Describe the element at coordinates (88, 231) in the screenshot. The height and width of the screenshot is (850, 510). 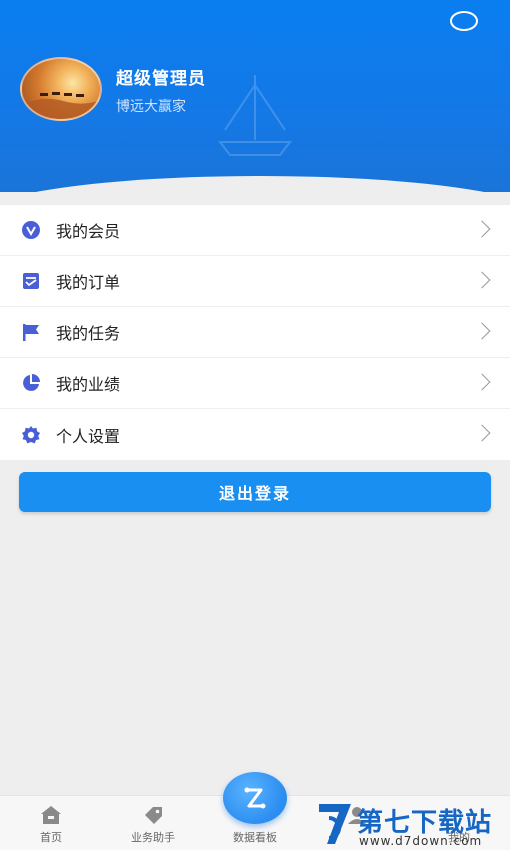
I see `menu-item-label: 我的会员` at that location.